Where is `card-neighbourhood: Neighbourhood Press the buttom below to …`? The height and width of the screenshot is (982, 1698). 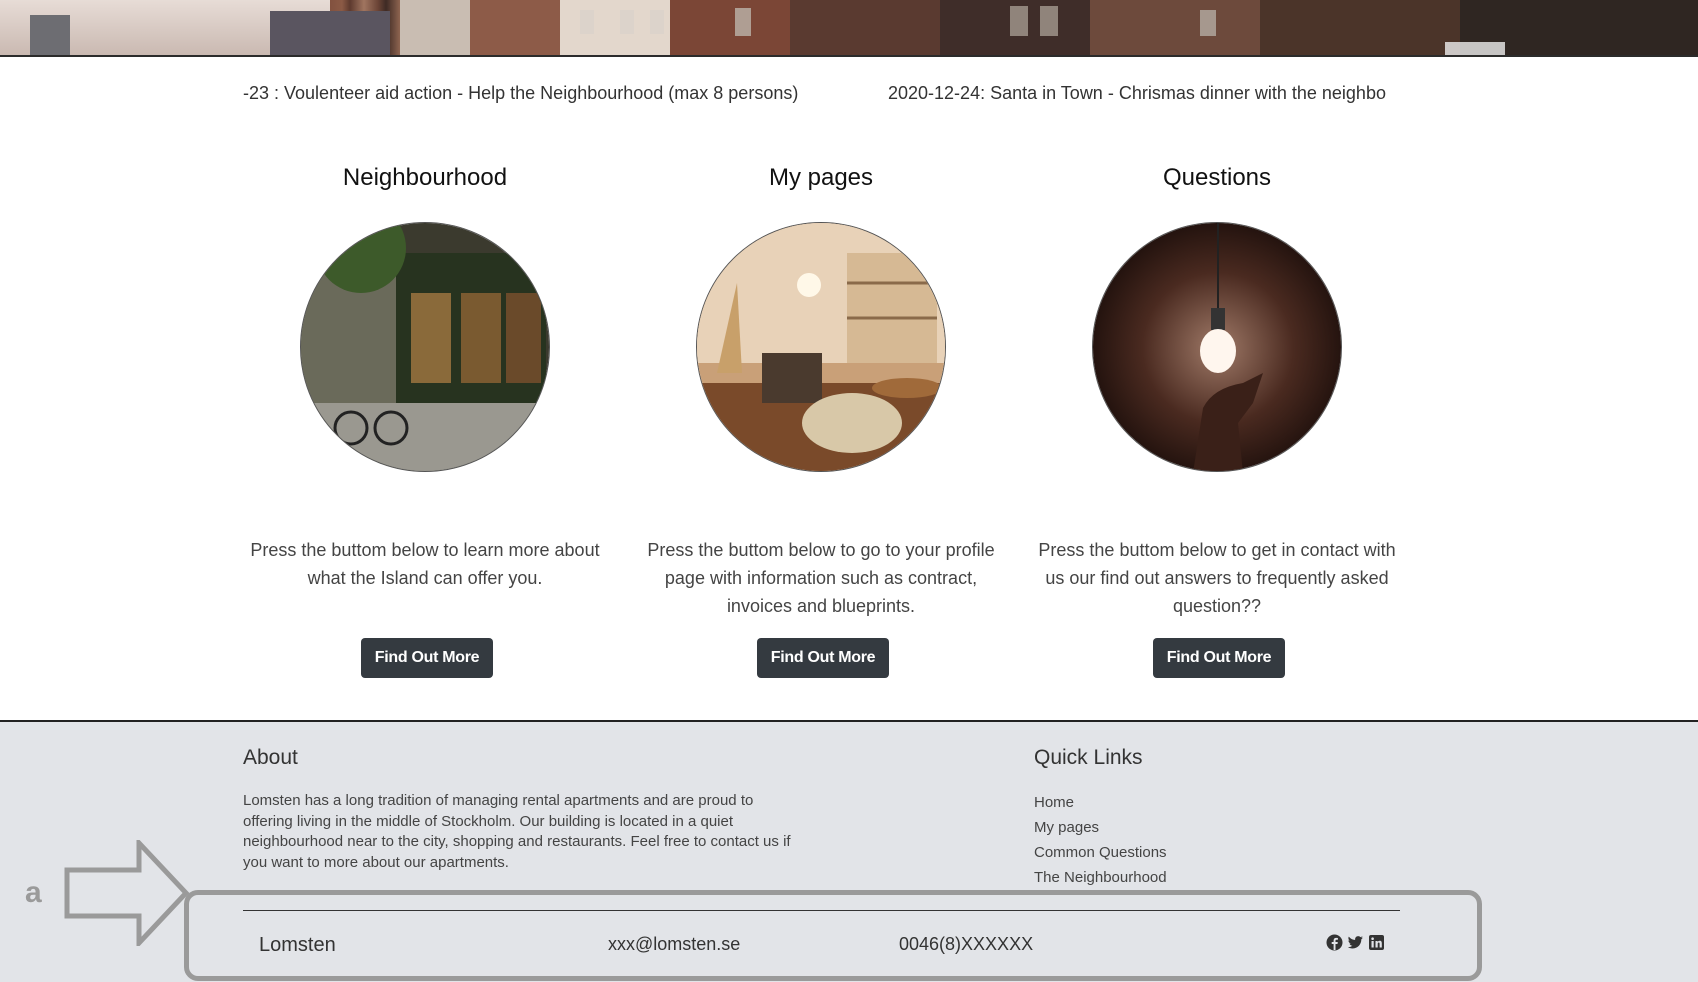 card-neighbourhood: Neighbourhood Press the buttom below to … is located at coordinates (425, 419).